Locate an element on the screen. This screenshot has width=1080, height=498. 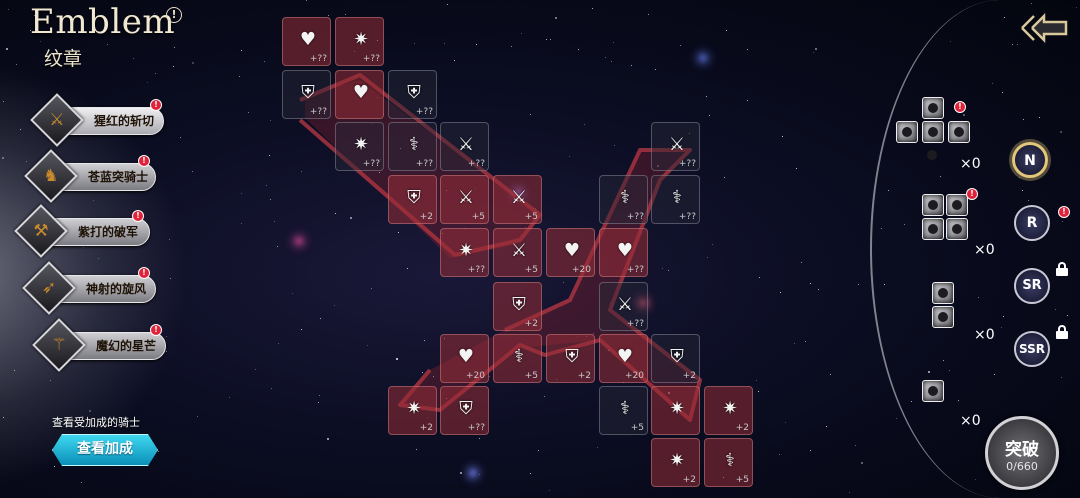
piece-bar is located at coordinates (944, 306).